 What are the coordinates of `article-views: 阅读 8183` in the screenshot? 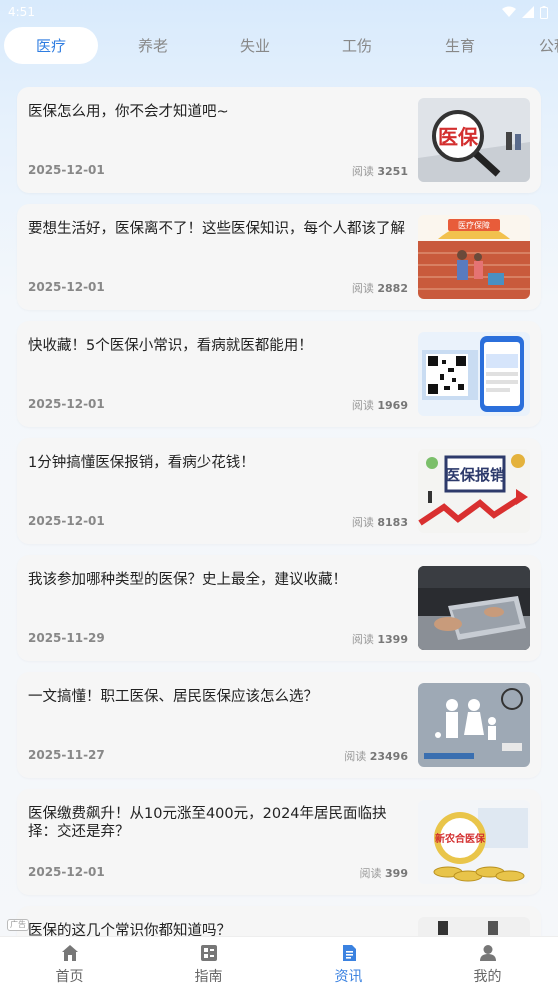 It's located at (380, 522).